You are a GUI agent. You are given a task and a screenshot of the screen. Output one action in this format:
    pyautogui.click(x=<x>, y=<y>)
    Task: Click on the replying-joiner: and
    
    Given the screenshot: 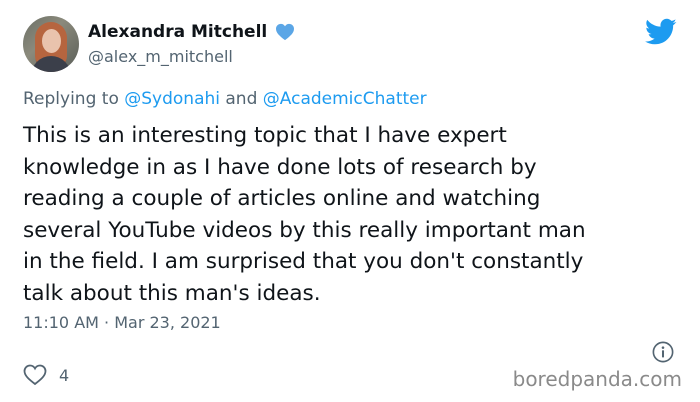 What is the action you would take?
    pyautogui.click(x=241, y=99)
    